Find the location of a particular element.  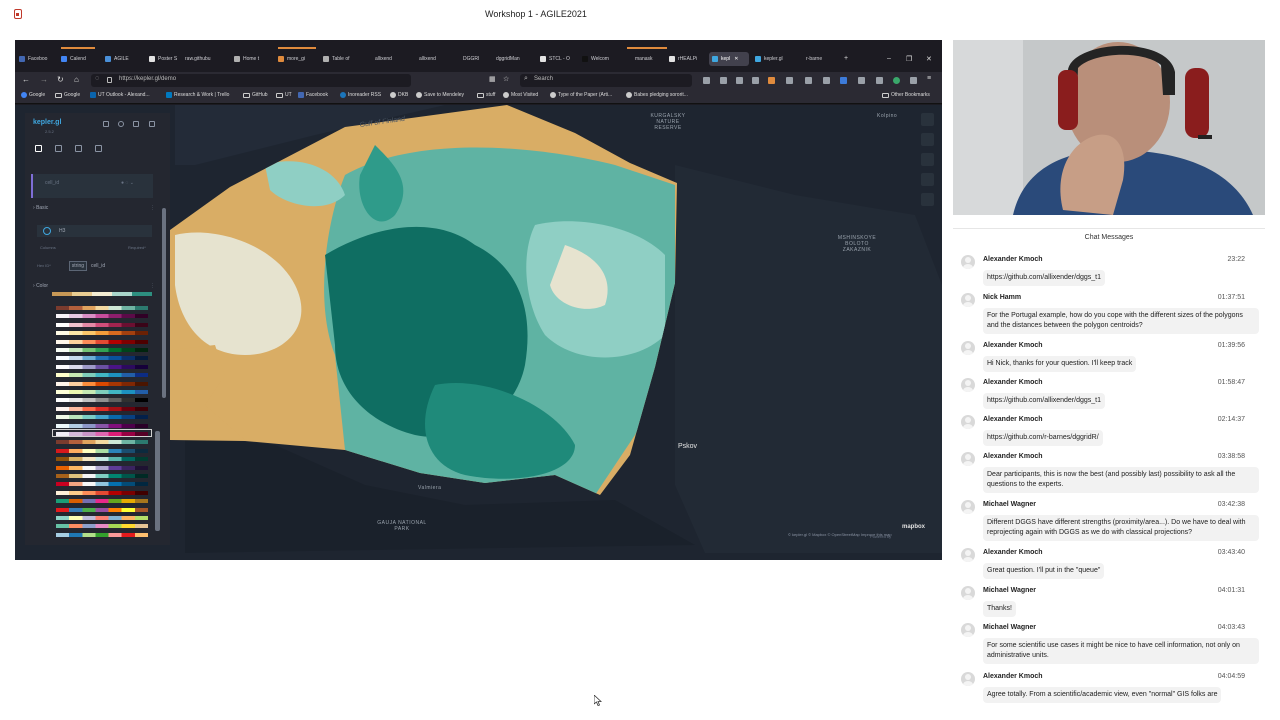

browser-tab: DGGRI is located at coordinates (478, 59).